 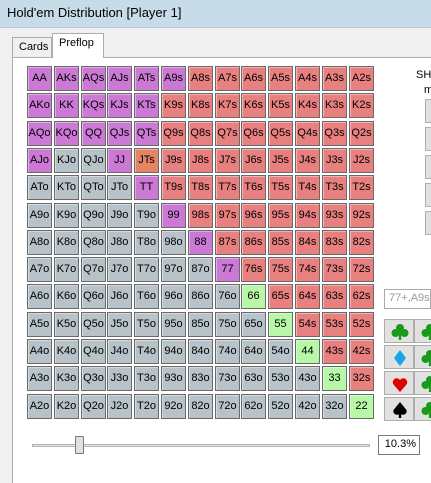 What do you see at coordinates (253, 324) in the screenshot?
I see `hand-cell: 65o` at bounding box center [253, 324].